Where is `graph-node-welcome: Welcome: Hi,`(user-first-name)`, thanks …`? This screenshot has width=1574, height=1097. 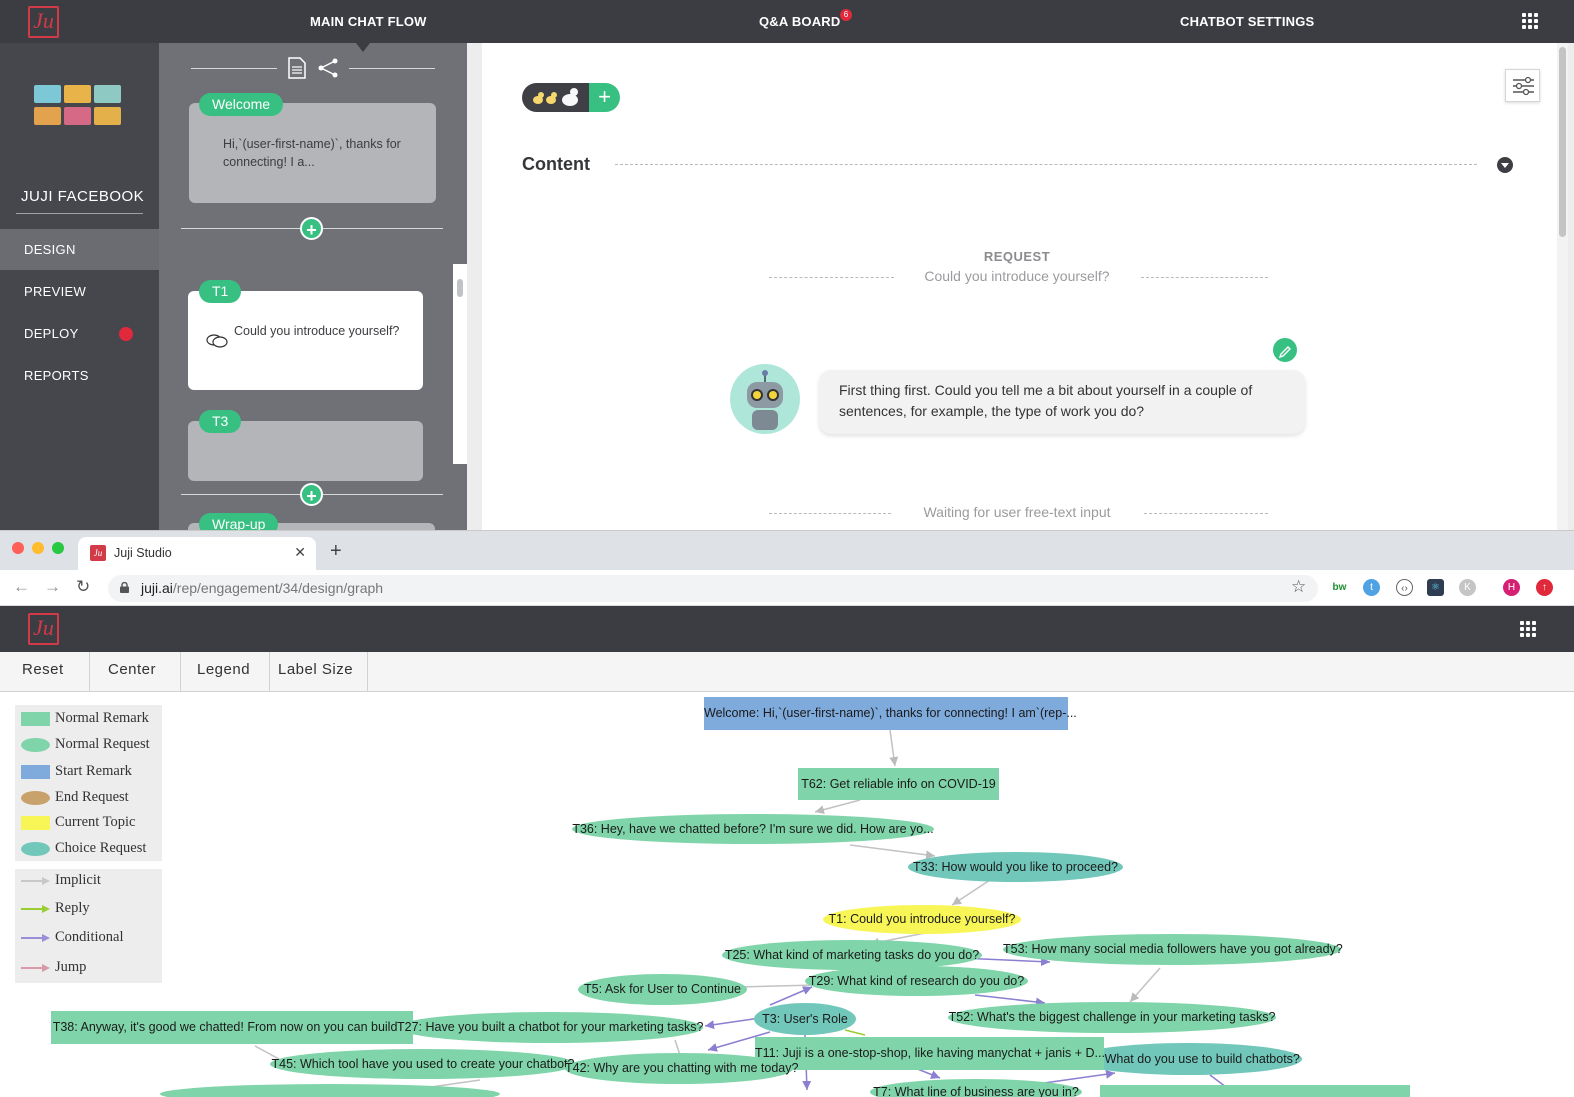 graph-node-welcome: Welcome: Hi,`(user-first-name)`, thanks … is located at coordinates (890, 713).